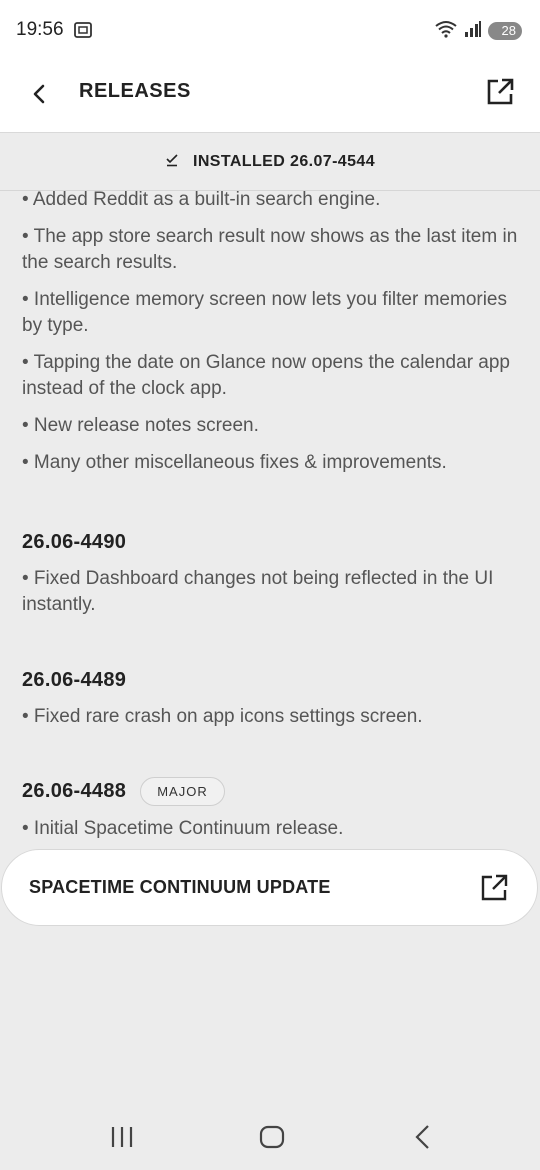 This screenshot has height=1170, width=540. I want to click on back-nav-button, so click(423, 1137).